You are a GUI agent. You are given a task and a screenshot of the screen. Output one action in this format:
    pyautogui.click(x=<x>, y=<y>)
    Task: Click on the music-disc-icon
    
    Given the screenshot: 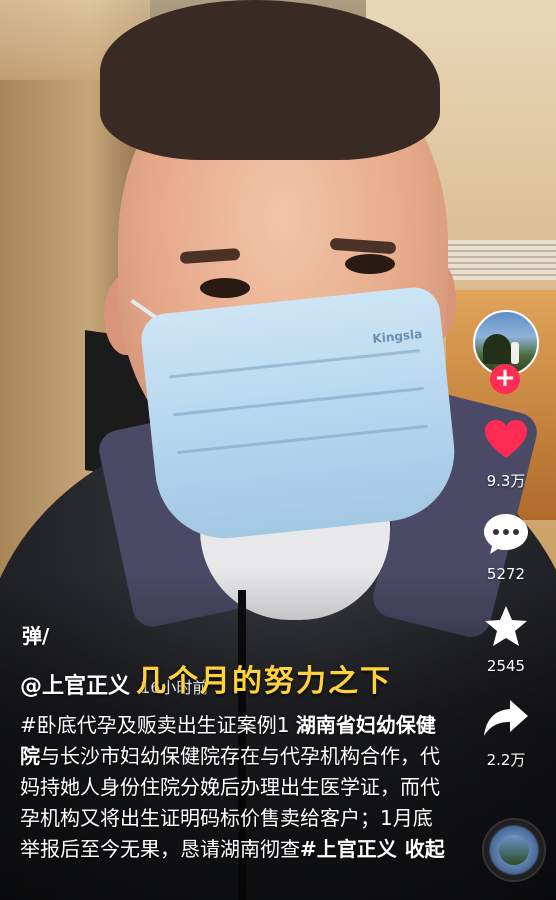 What is the action you would take?
    pyautogui.click(x=514, y=850)
    